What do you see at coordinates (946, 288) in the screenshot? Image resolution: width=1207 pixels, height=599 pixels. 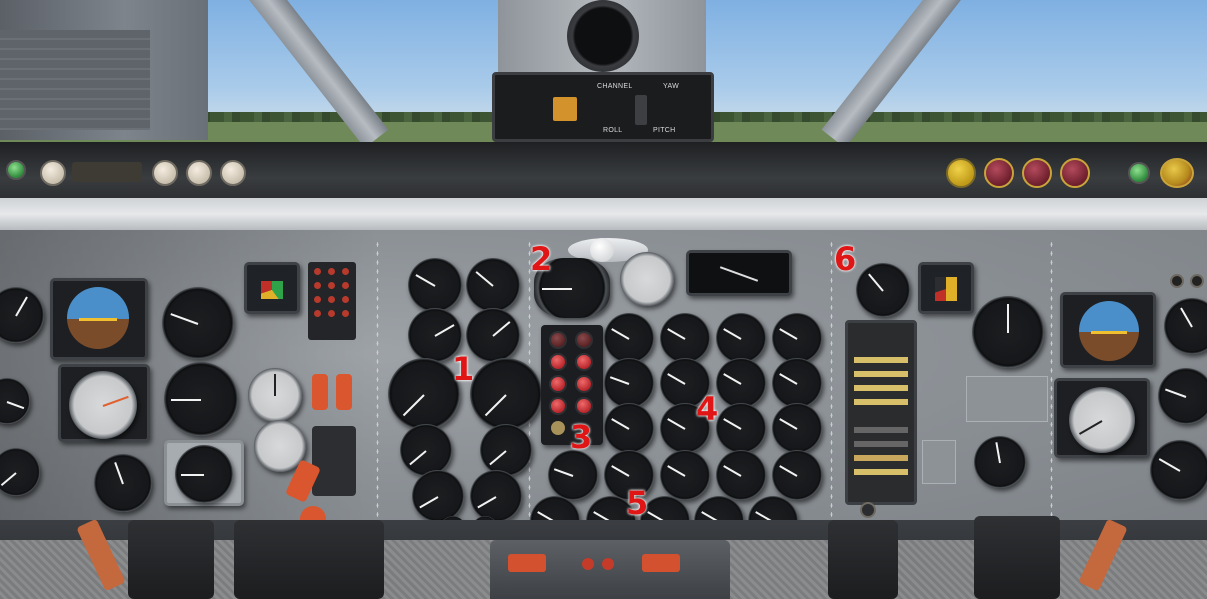 I see `radar-altimeter-copilot` at bounding box center [946, 288].